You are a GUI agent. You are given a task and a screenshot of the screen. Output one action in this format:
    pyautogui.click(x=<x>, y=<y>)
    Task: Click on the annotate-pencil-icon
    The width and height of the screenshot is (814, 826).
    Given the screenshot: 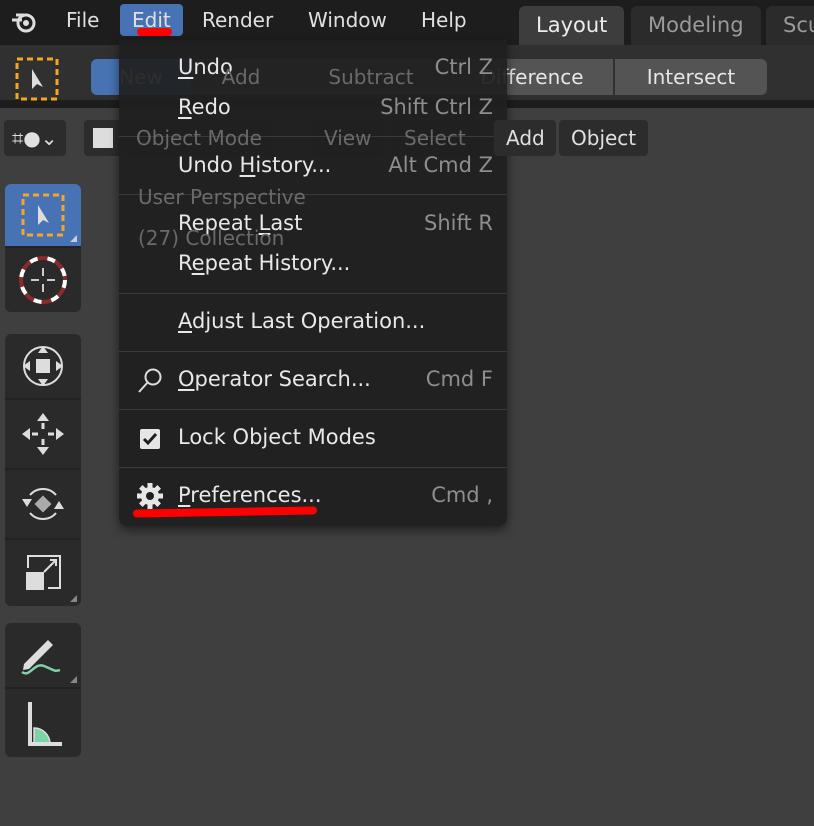 What is the action you would take?
    pyautogui.click(x=41, y=657)
    